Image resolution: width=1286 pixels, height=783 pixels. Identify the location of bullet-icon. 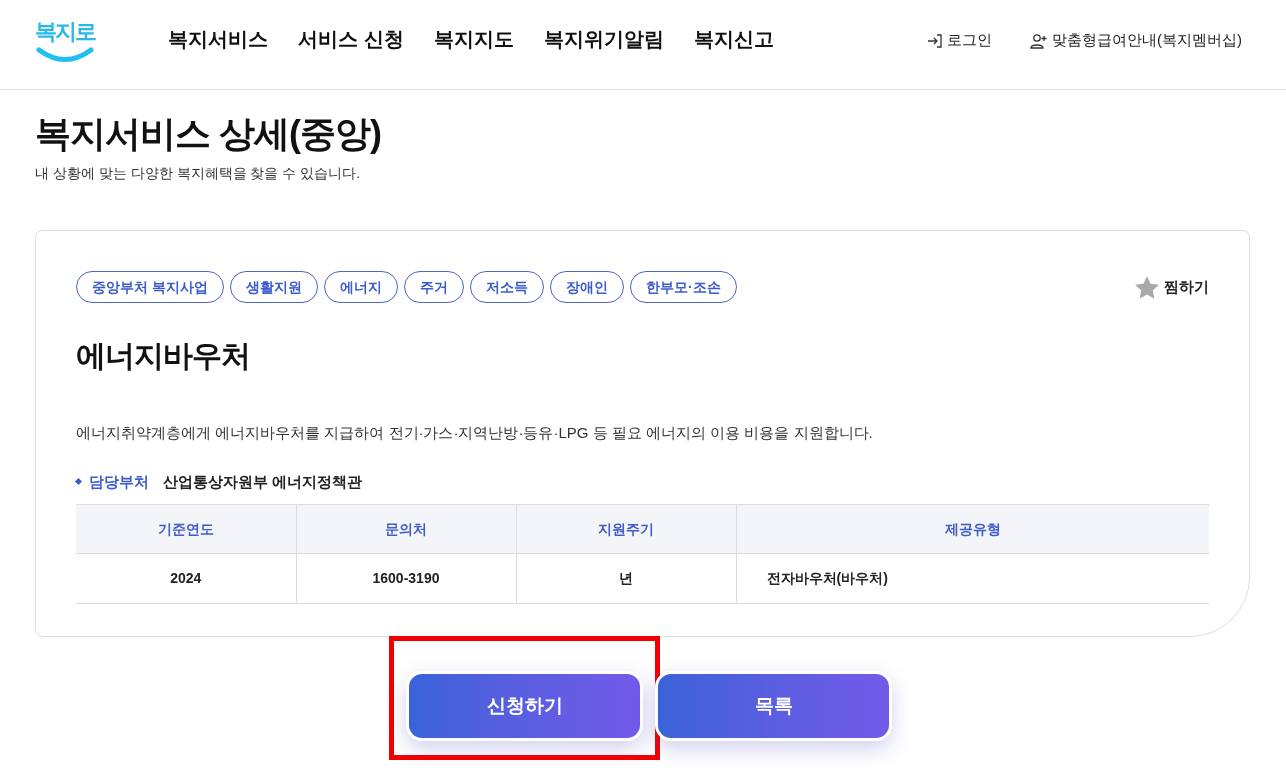
(78, 482).